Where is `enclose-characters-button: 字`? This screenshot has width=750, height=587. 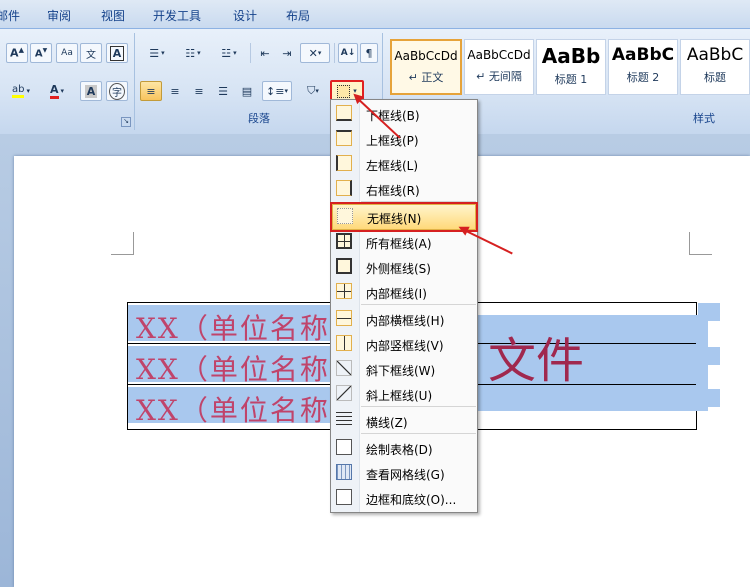
enclose-characters-button: 字 is located at coordinates (117, 91).